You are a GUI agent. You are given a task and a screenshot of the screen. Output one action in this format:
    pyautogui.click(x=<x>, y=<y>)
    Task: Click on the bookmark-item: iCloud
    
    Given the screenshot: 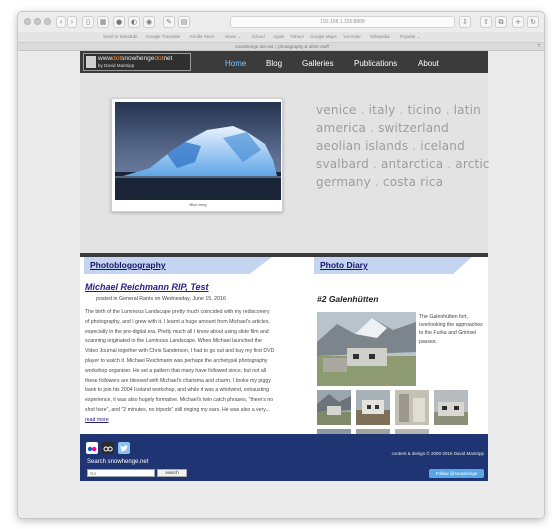 What is the action you would take?
    pyautogui.click(x=258, y=36)
    